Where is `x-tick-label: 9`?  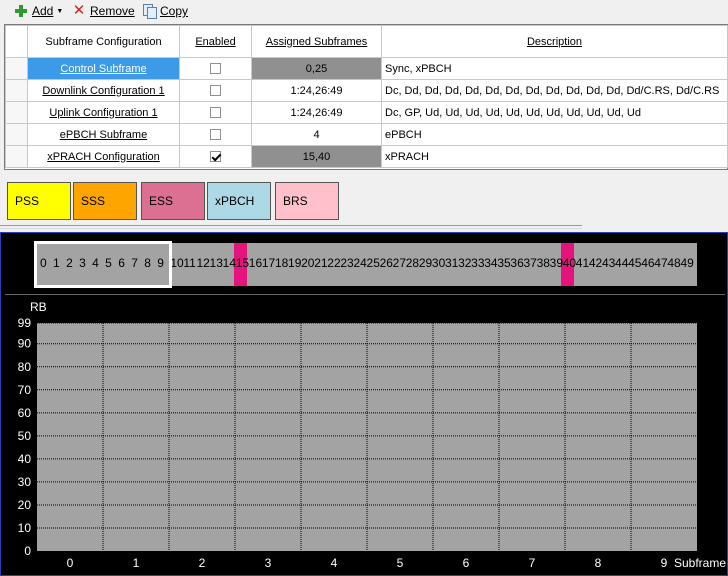 x-tick-label: 9 is located at coordinates (664, 563).